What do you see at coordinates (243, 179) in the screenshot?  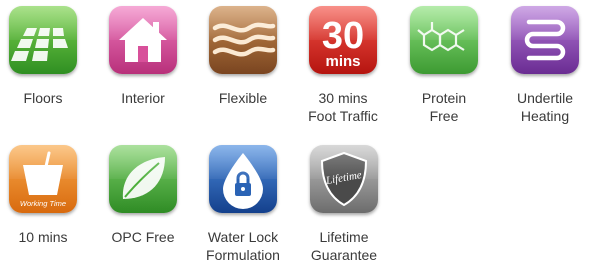 I see `water-drop-lock-icon` at bounding box center [243, 179].